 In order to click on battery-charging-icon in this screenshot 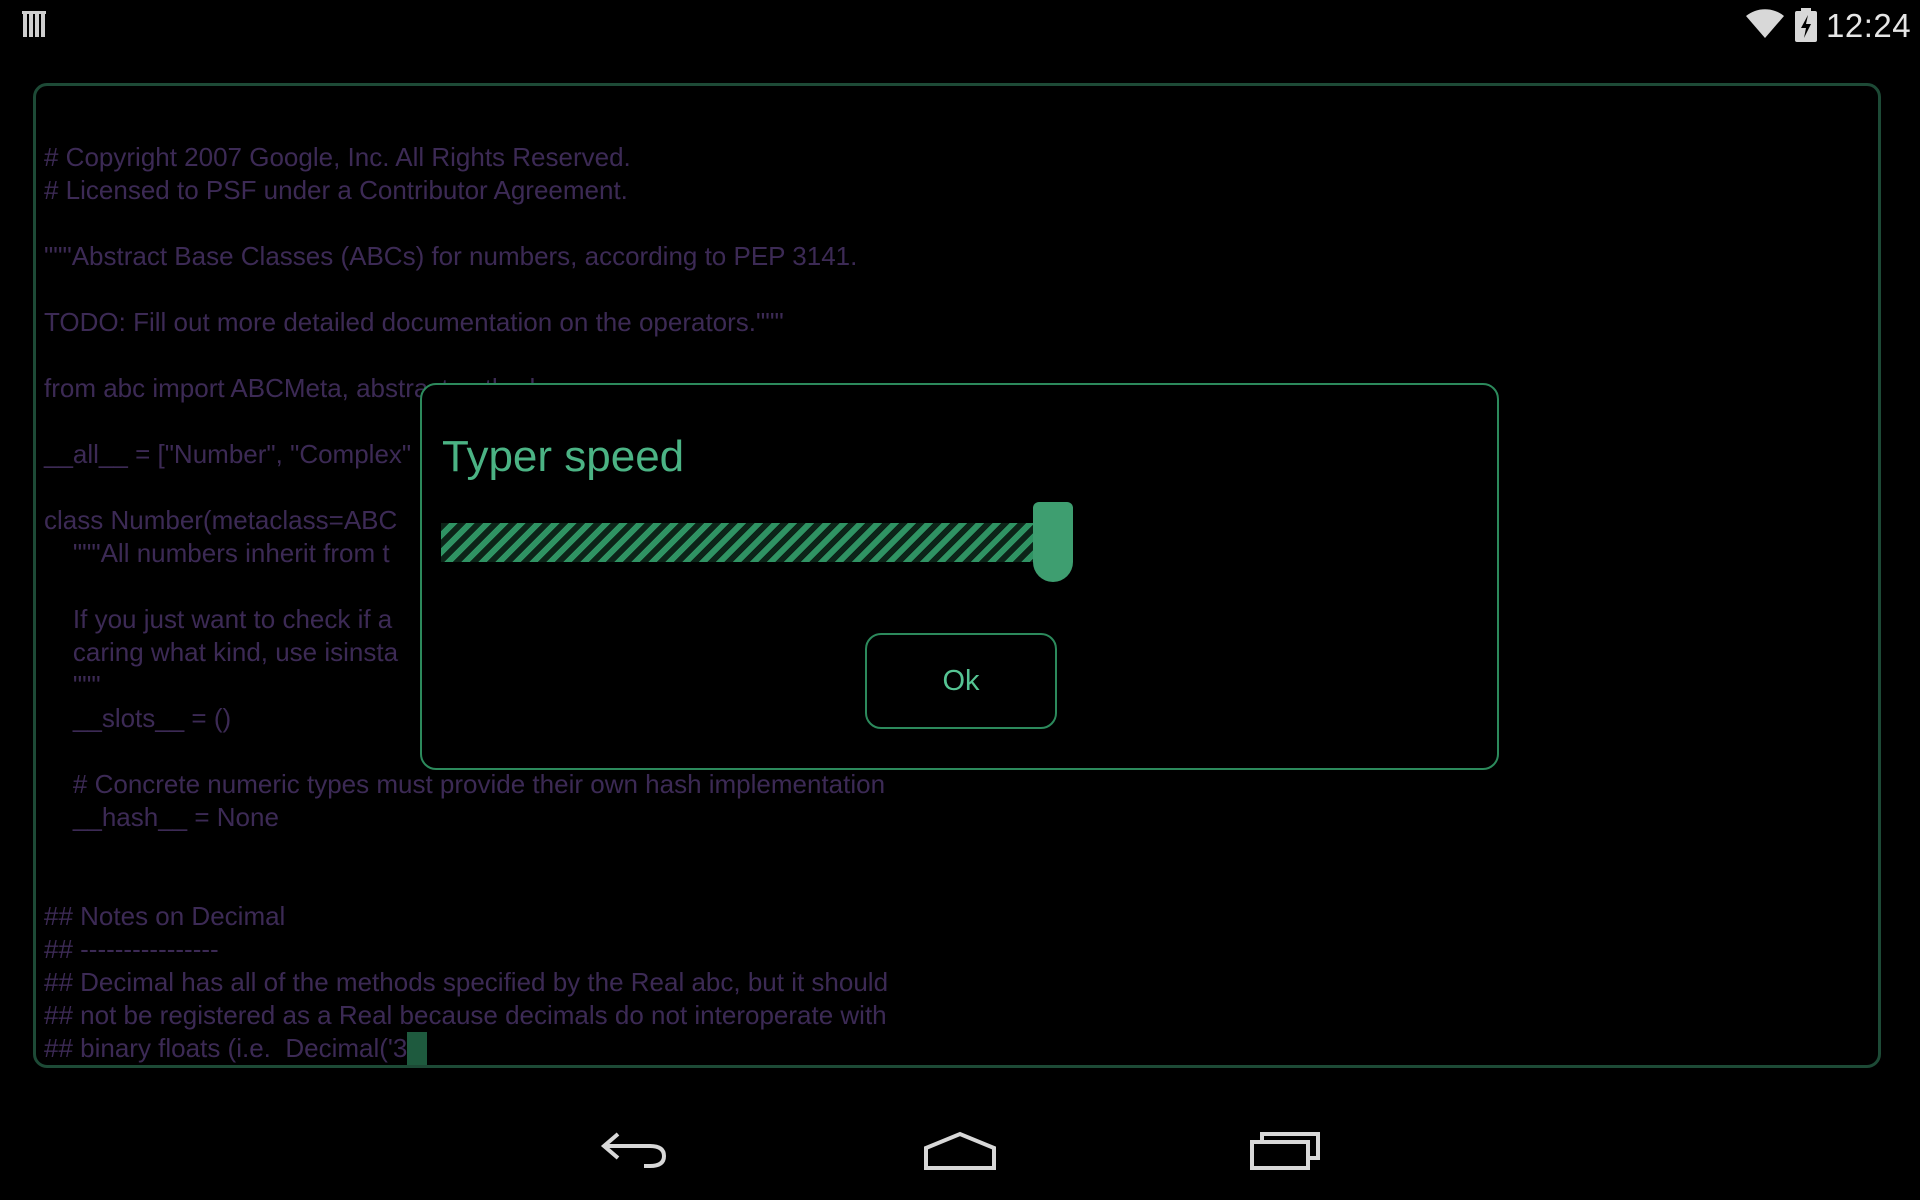, I will do `click(1806, 25)`.